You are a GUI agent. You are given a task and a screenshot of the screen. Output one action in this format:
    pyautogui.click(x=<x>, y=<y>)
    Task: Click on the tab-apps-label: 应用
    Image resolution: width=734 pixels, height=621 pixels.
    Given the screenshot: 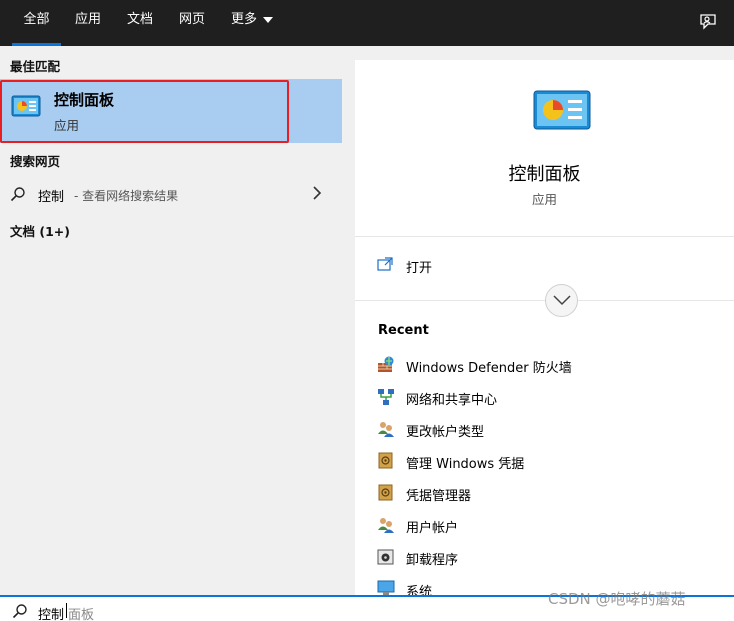 What is the action you would take?
    pyautogui.click(x=87, y=19)
    